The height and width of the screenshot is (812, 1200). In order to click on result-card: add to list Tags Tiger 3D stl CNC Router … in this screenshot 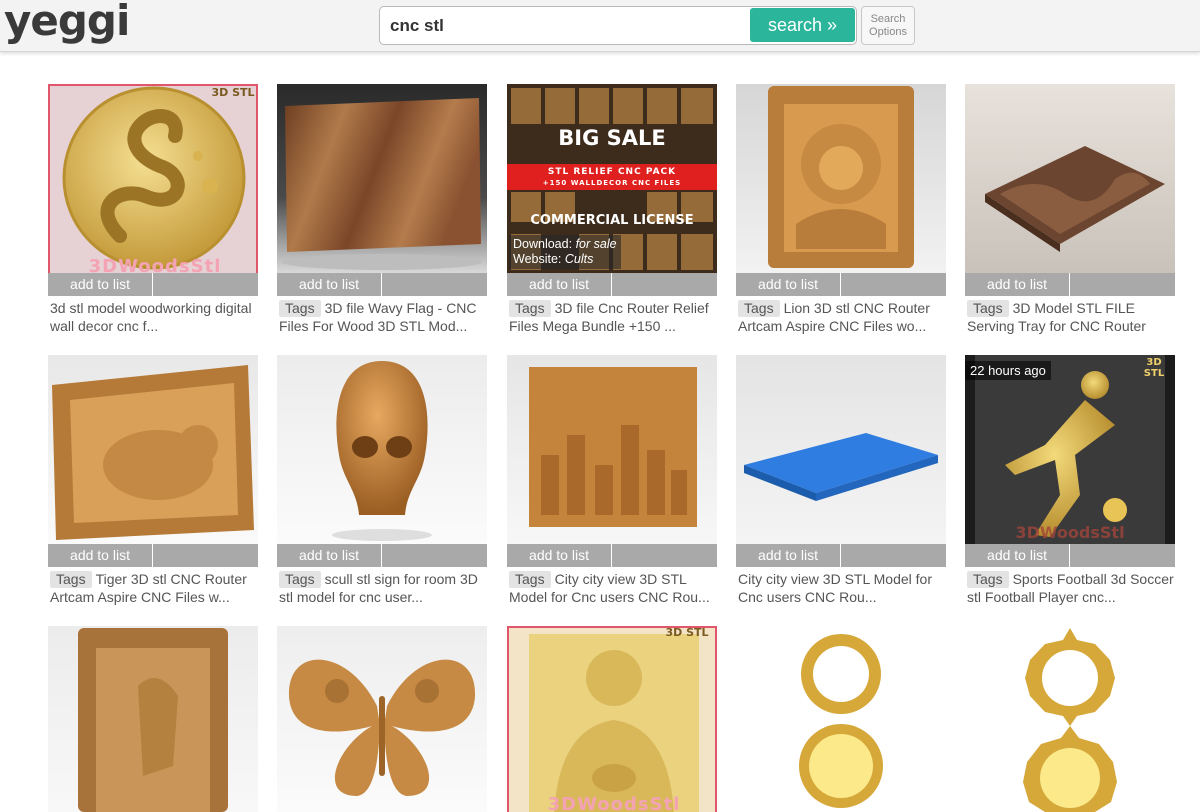, I will do `click(153, 480)`.